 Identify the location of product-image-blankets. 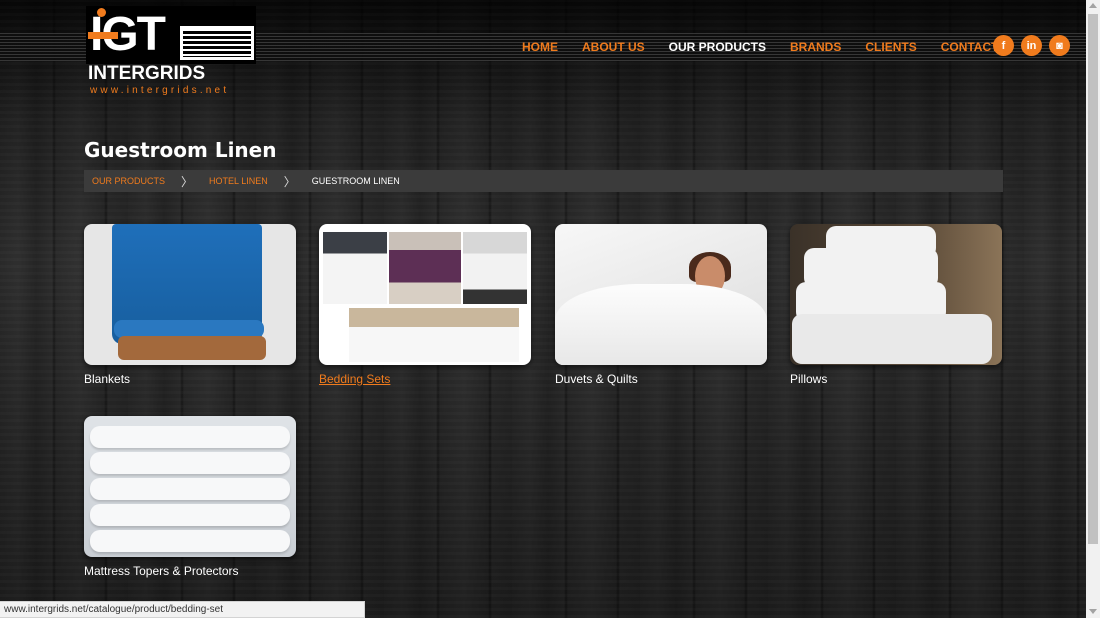
(190, 294).